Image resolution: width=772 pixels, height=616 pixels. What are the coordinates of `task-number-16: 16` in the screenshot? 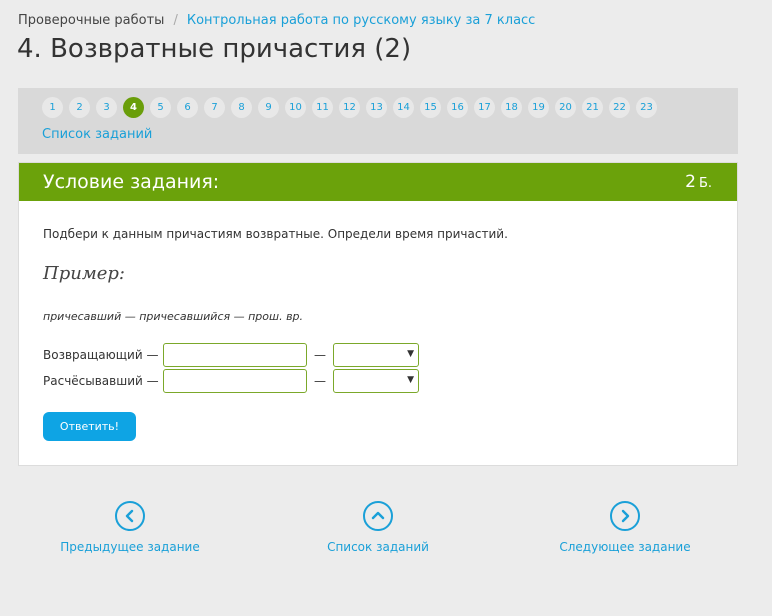 It's located at (457, 107).